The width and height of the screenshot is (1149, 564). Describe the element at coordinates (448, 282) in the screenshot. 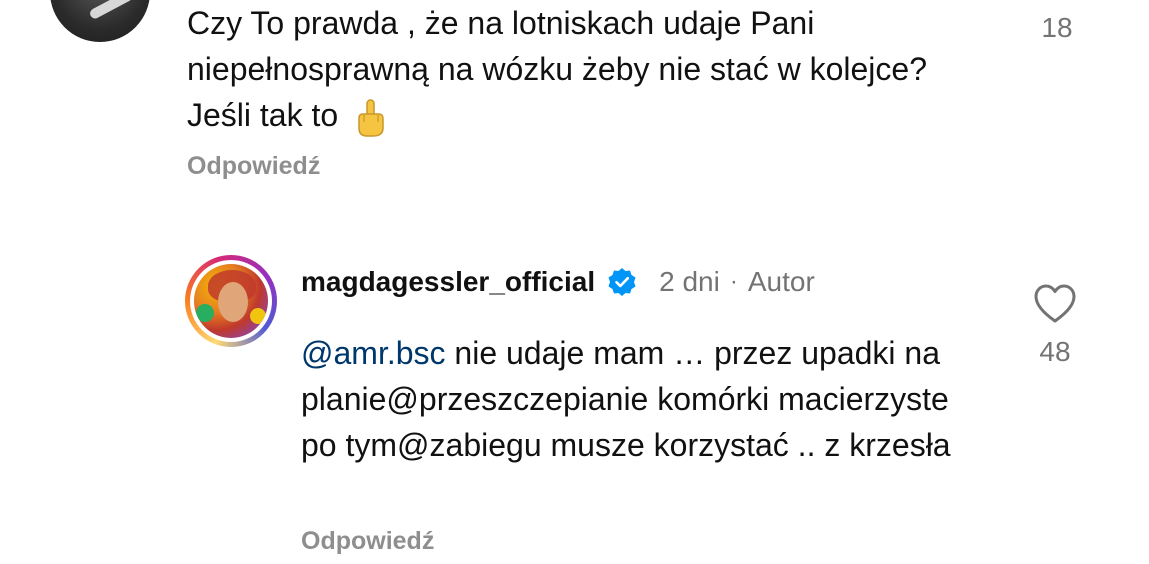

I see `author-username: magdagessler_official` at that location.